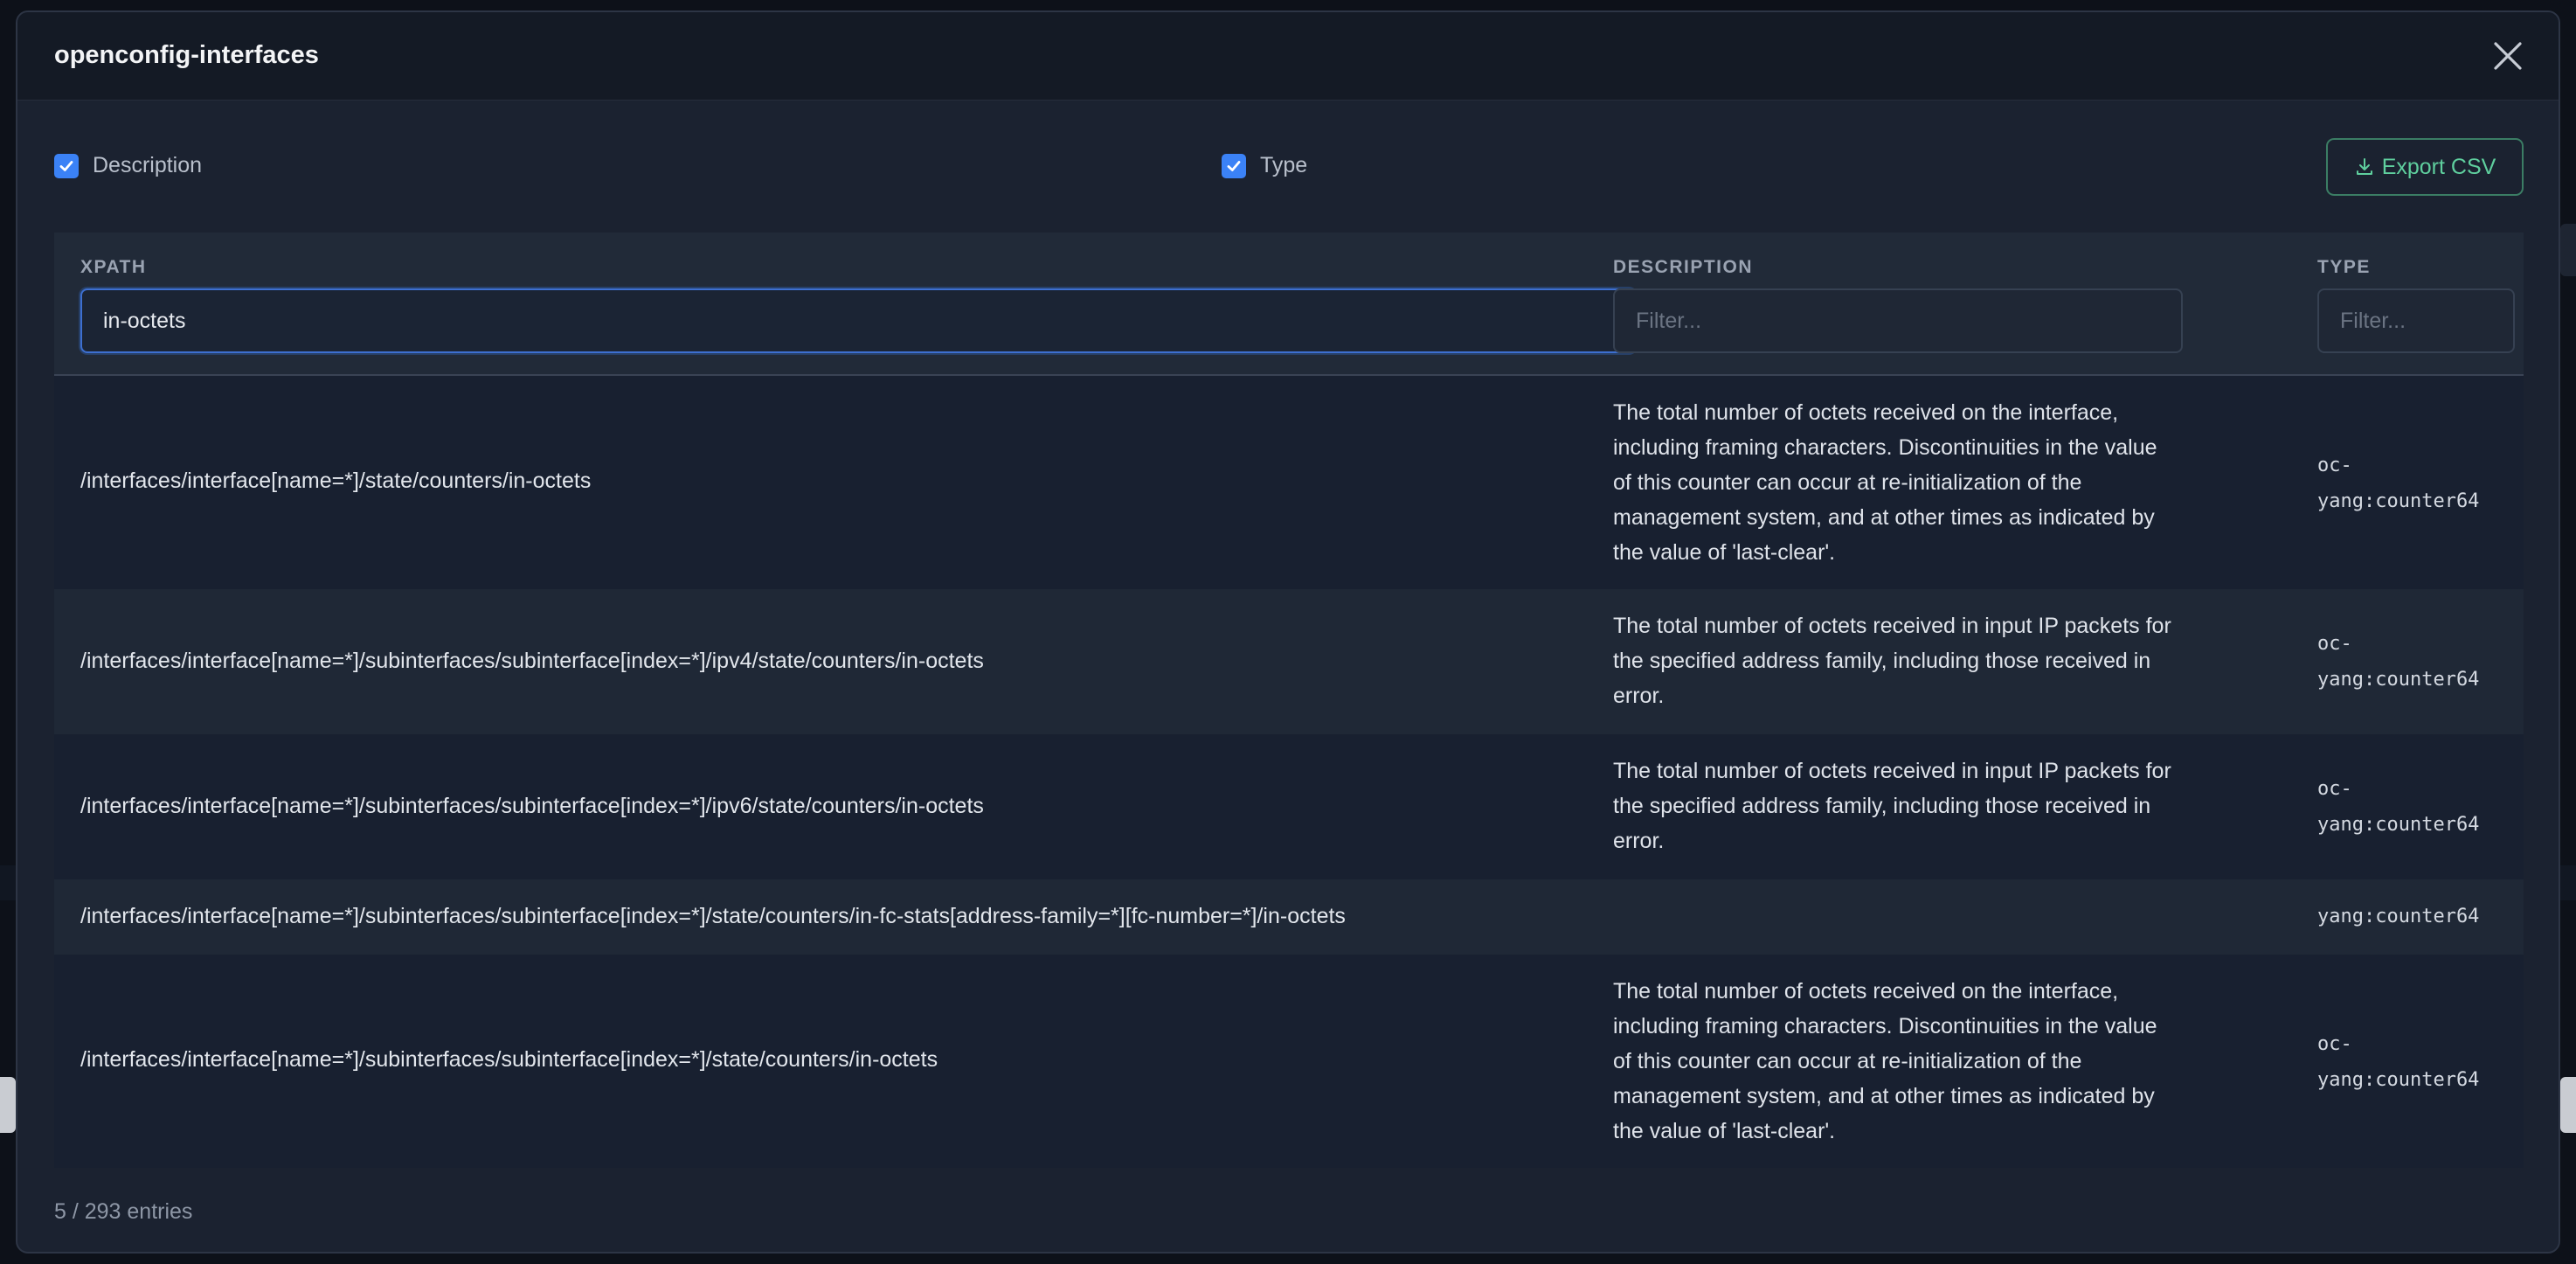  I want to click on modal-header: openconfig-interfaces, so click(1288, 57).